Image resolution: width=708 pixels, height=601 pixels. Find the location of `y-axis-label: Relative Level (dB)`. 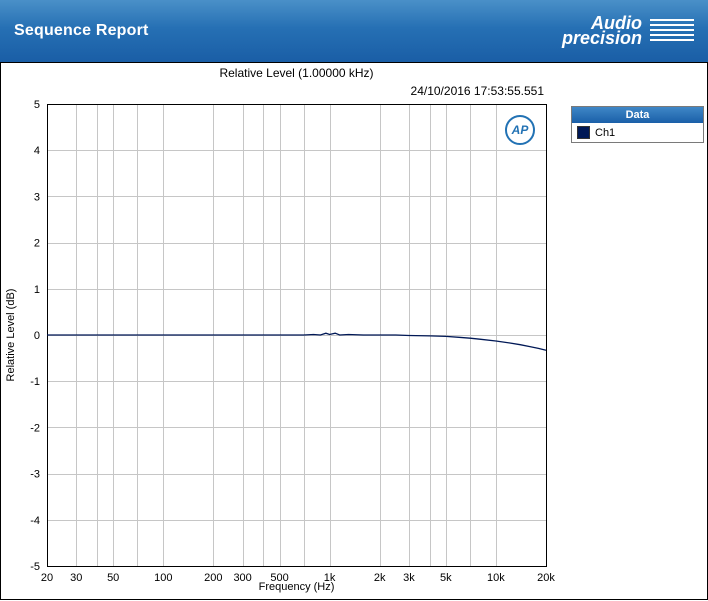

y-axis-label: Relative Level (dB) is located at coordinates (11, 335).